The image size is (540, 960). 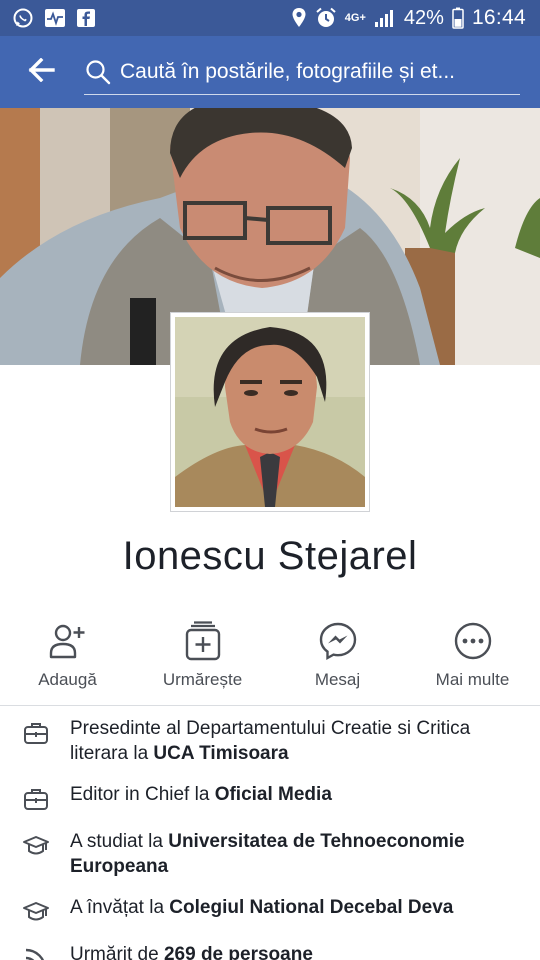 I want to click on search-icon, so click(x=98, y=72).